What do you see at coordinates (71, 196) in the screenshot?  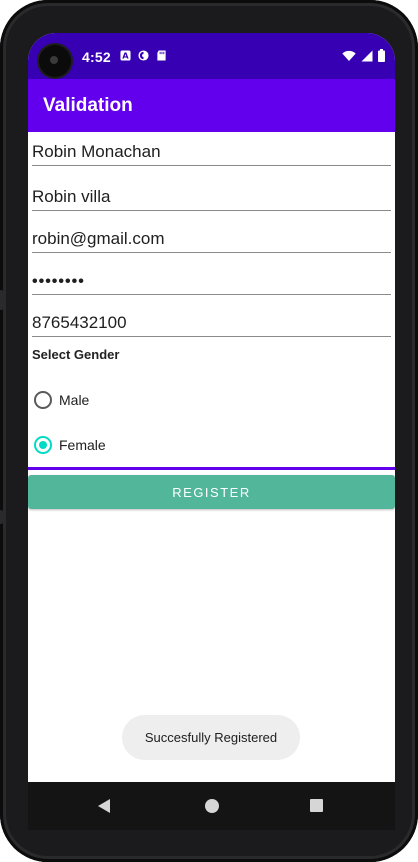 I see `address-value: Robin villa` at bounding box center [71, 196].